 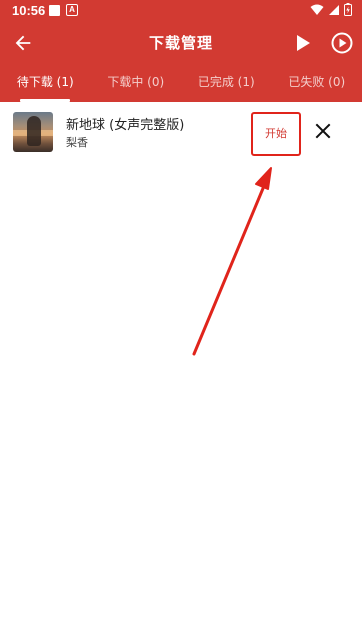 I want to click on tab-pending: 待下载 (1), so click(x=45, y=83).